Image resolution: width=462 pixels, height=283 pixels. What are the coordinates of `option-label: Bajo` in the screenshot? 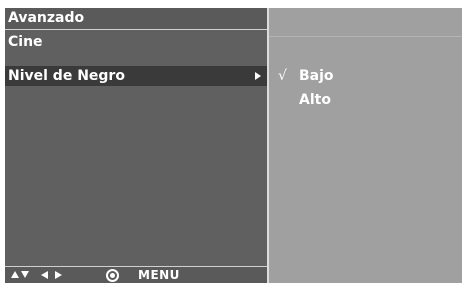 It's located at (316, 76).